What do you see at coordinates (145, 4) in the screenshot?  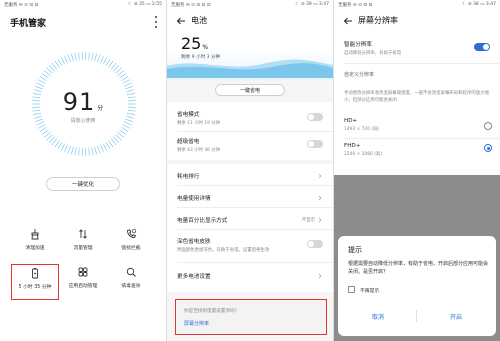 I see `status-right: ☾ ⊘ 35 ▭ 2:55` at bounding box center [145, 4].